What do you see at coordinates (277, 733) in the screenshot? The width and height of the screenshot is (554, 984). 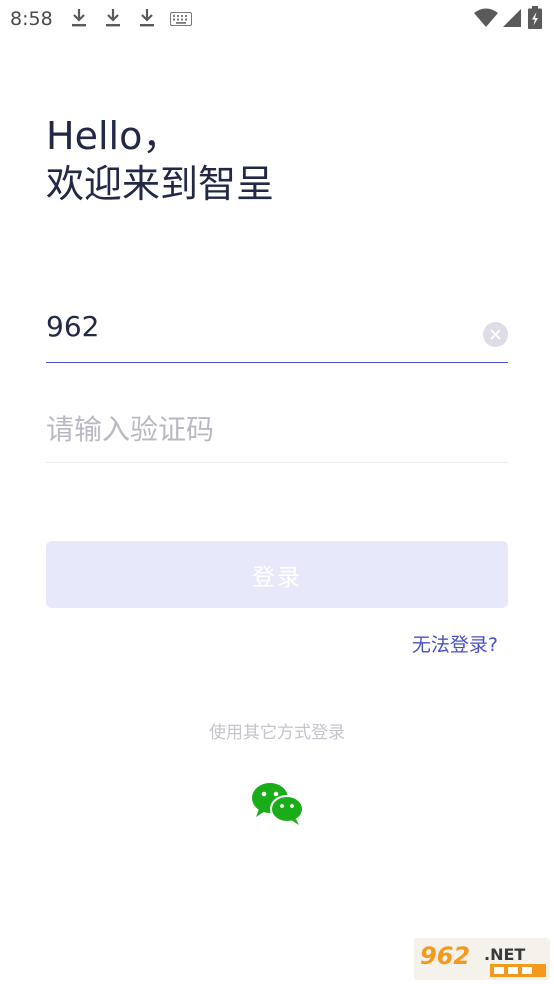 I see `other-login-methods-label: 使用其它方式登录` at bounding box center [277, 733].